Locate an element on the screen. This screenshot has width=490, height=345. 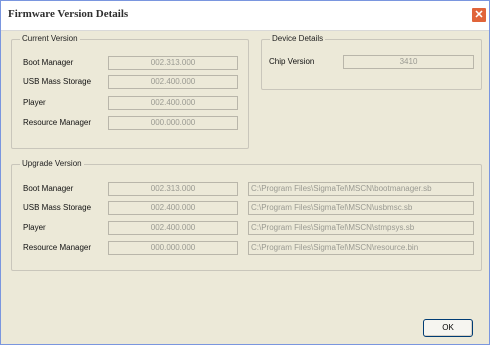
current-resource-manager-label: Resource Manager is located at coordinates (57, 122).